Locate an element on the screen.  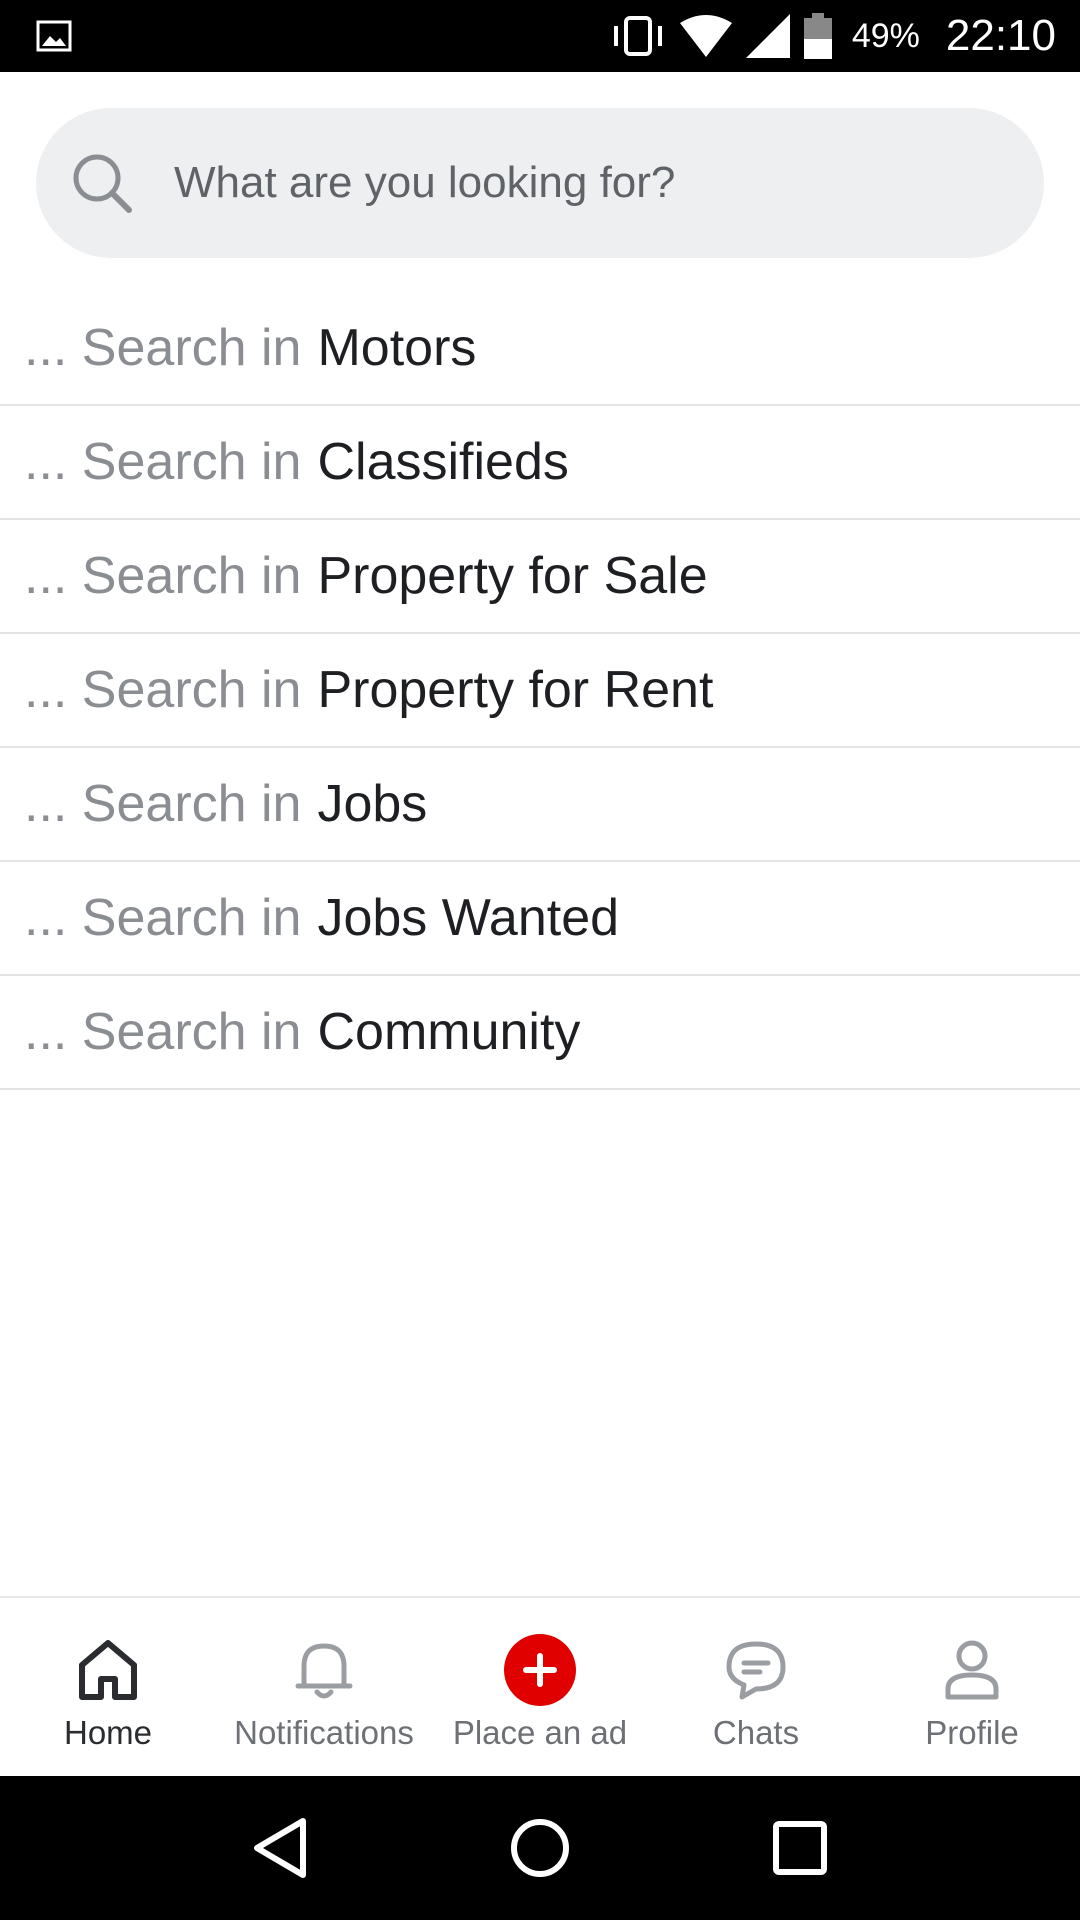
chat-icon is located at coordinates (756, 1670).